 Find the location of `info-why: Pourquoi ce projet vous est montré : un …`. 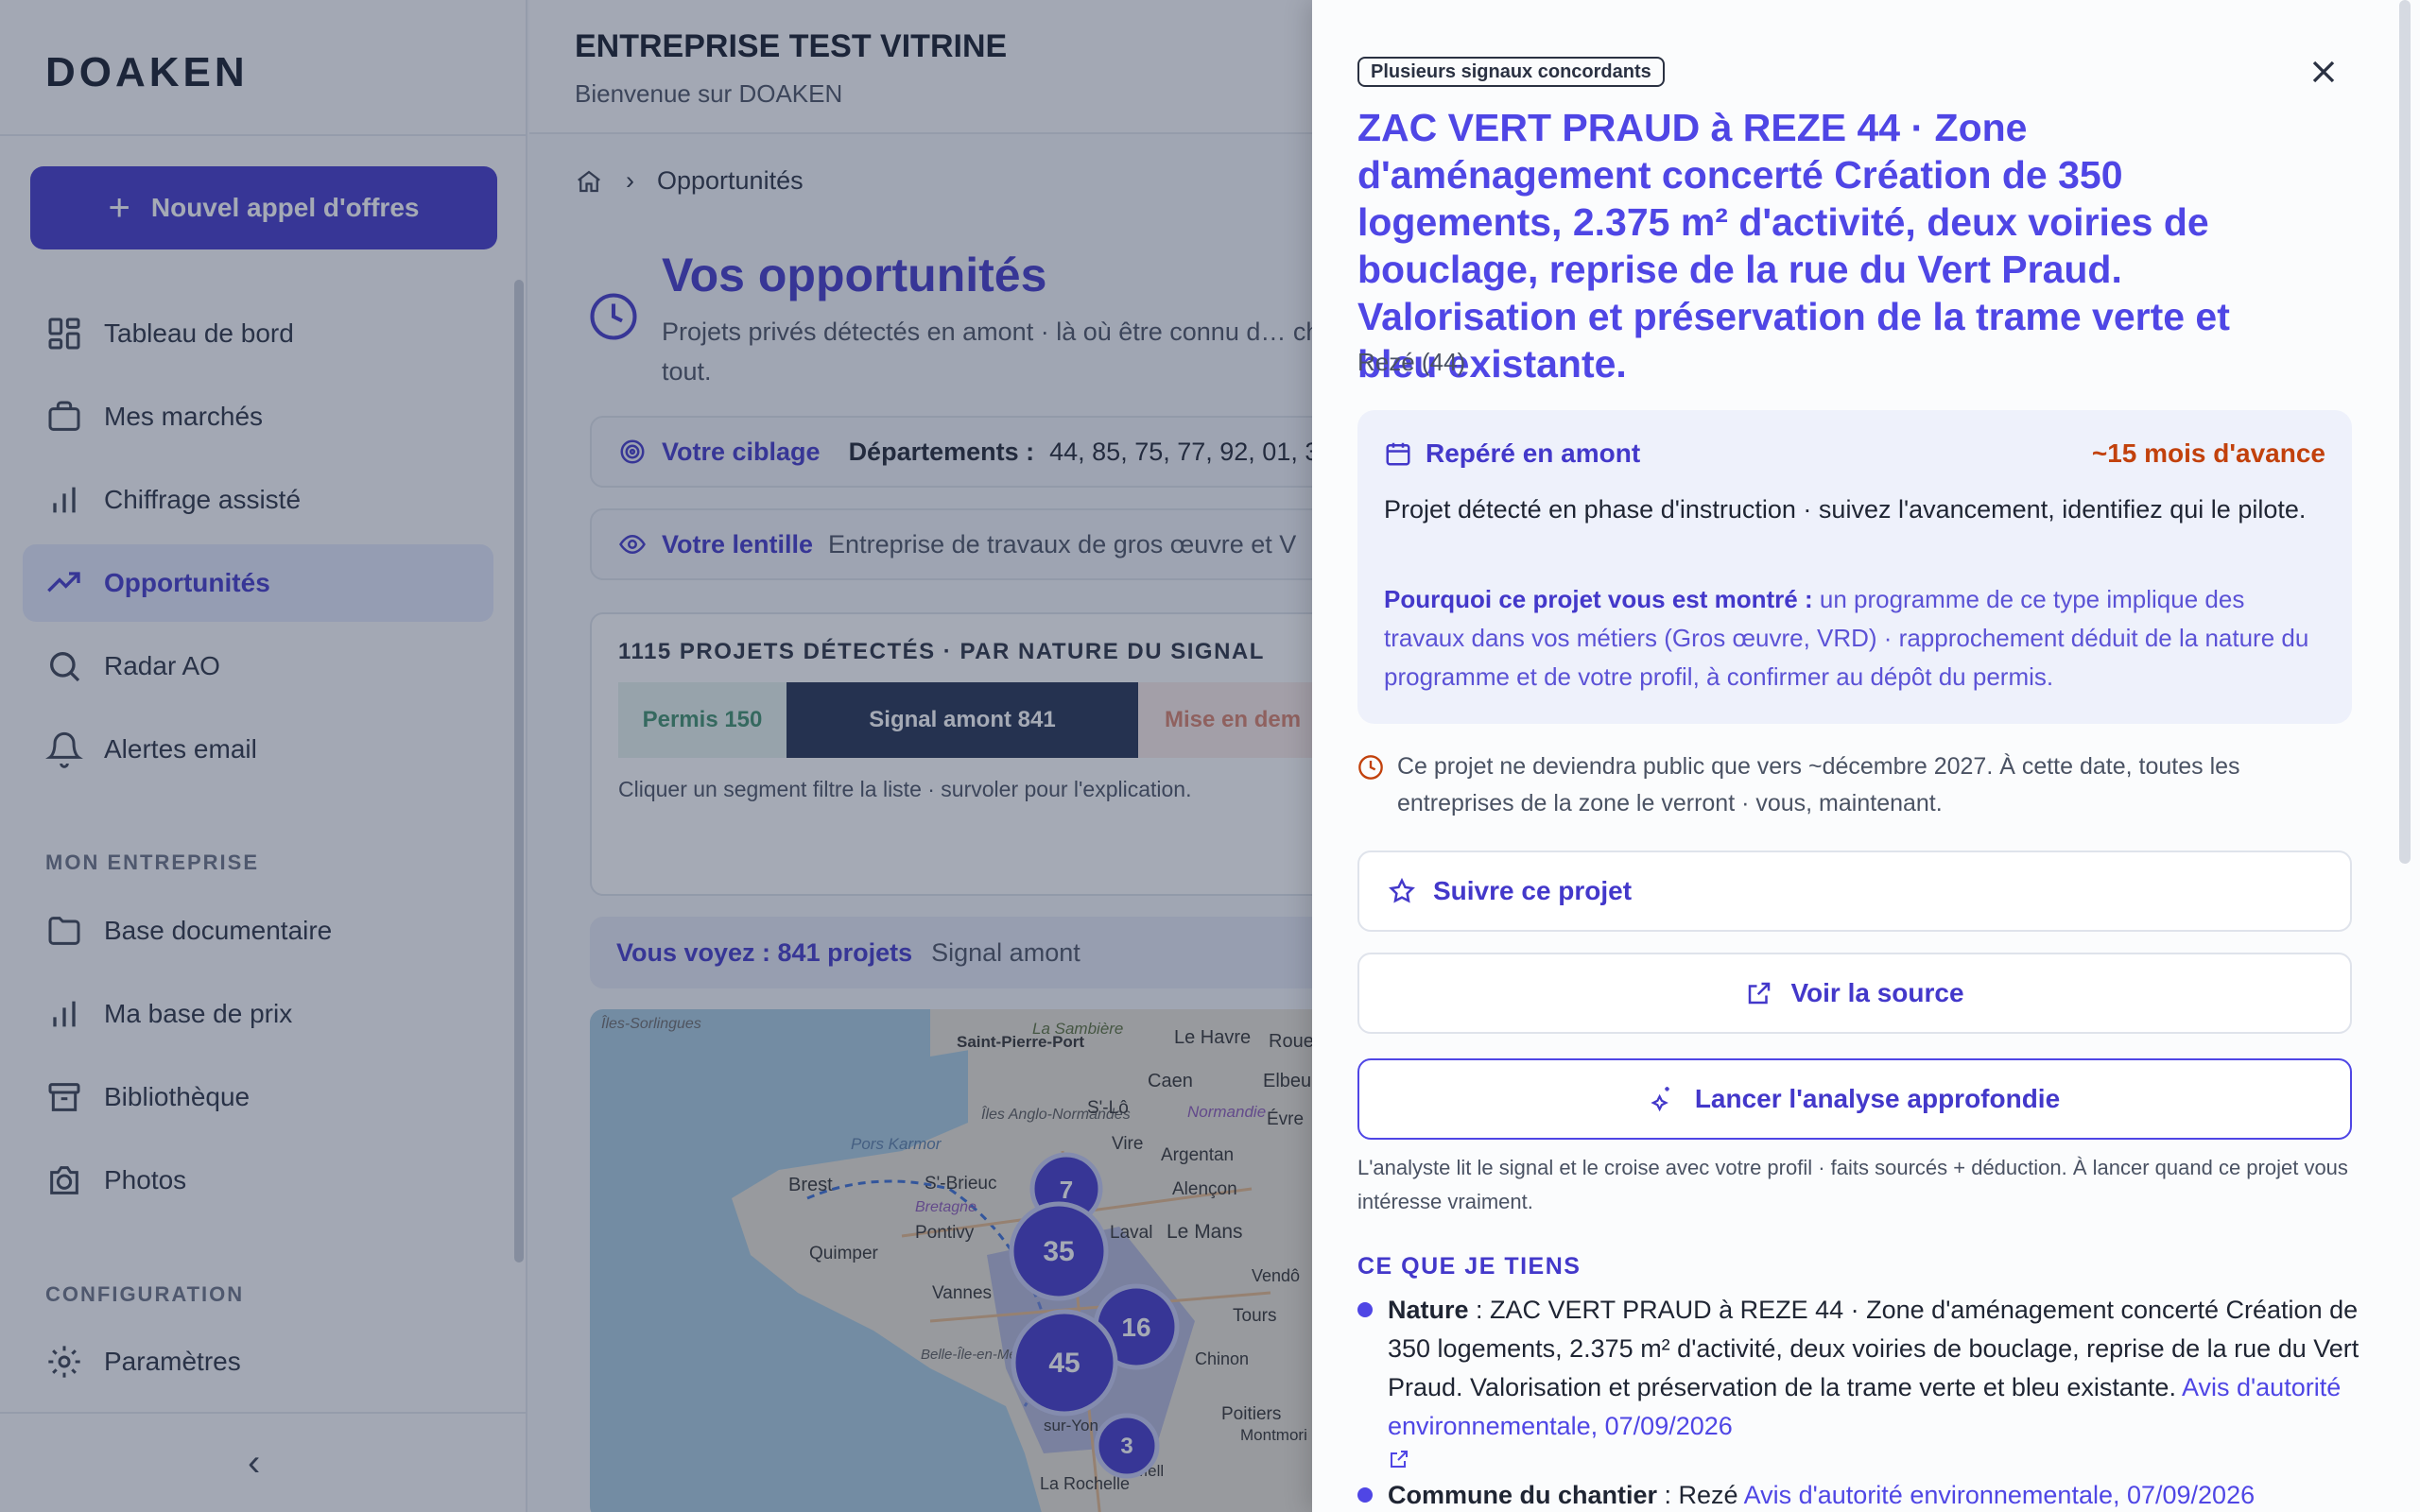

info-why: Pourquoi ce projet vous est montré : un … is located at coordinates (1857, 638).